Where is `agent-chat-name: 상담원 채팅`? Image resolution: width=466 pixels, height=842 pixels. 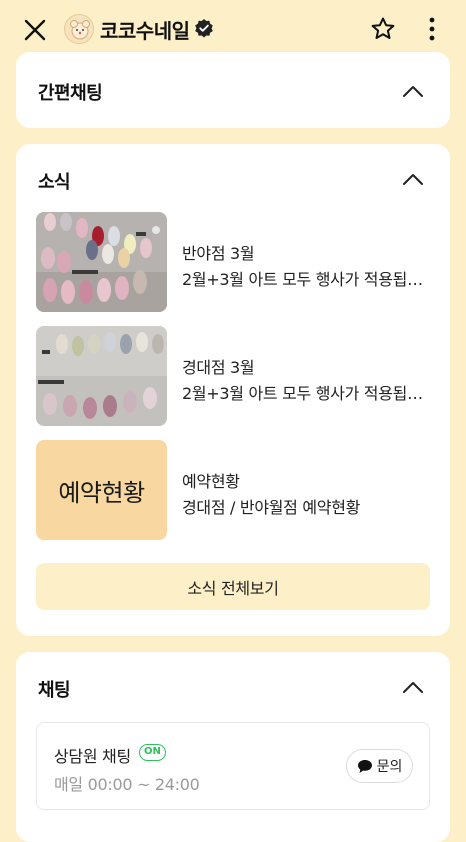 agent-chat-name: 상담원 채팅 is located at coordinates (92, 756).